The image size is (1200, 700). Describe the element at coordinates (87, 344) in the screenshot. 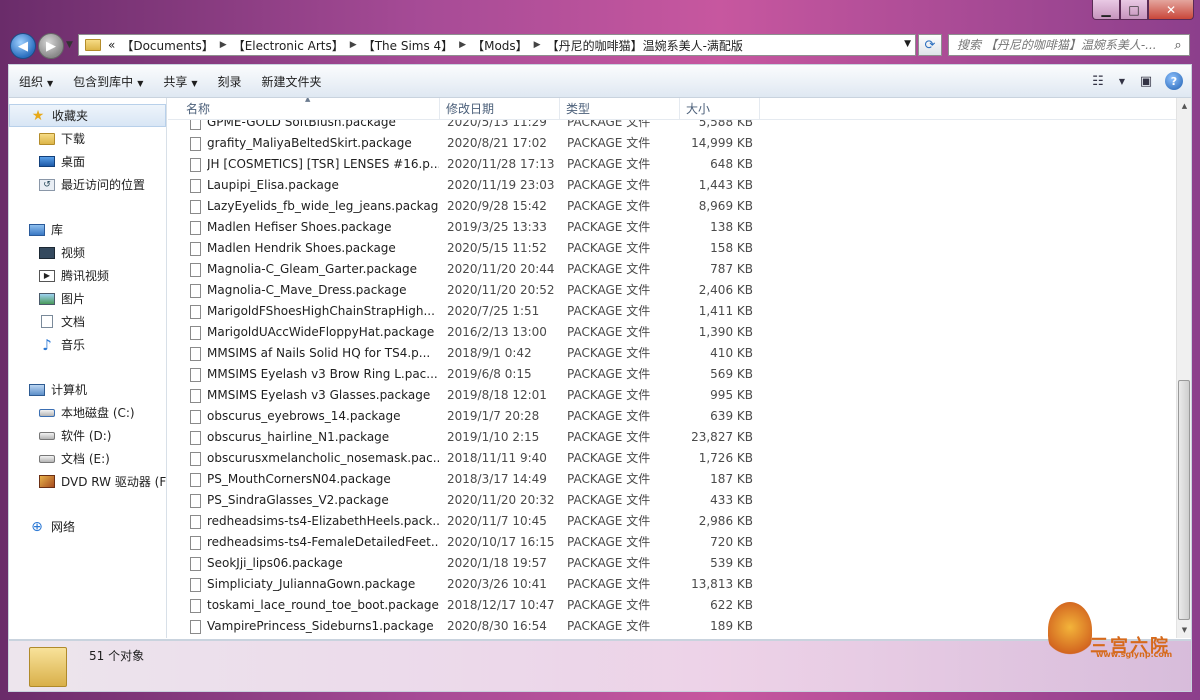

I see `sidebar-item-music: ♪ 音乐` at that location.